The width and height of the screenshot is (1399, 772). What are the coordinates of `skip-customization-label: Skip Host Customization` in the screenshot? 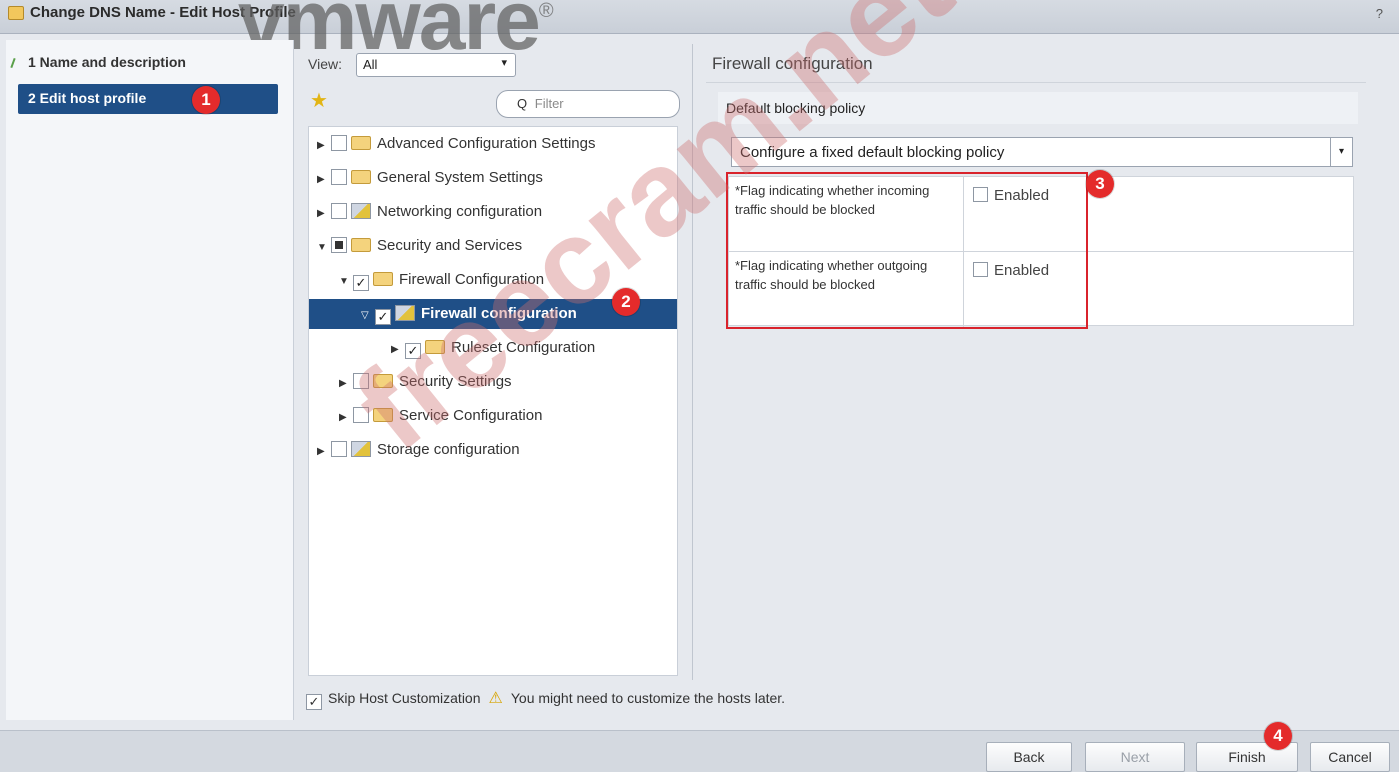 It's located at (404, 698).